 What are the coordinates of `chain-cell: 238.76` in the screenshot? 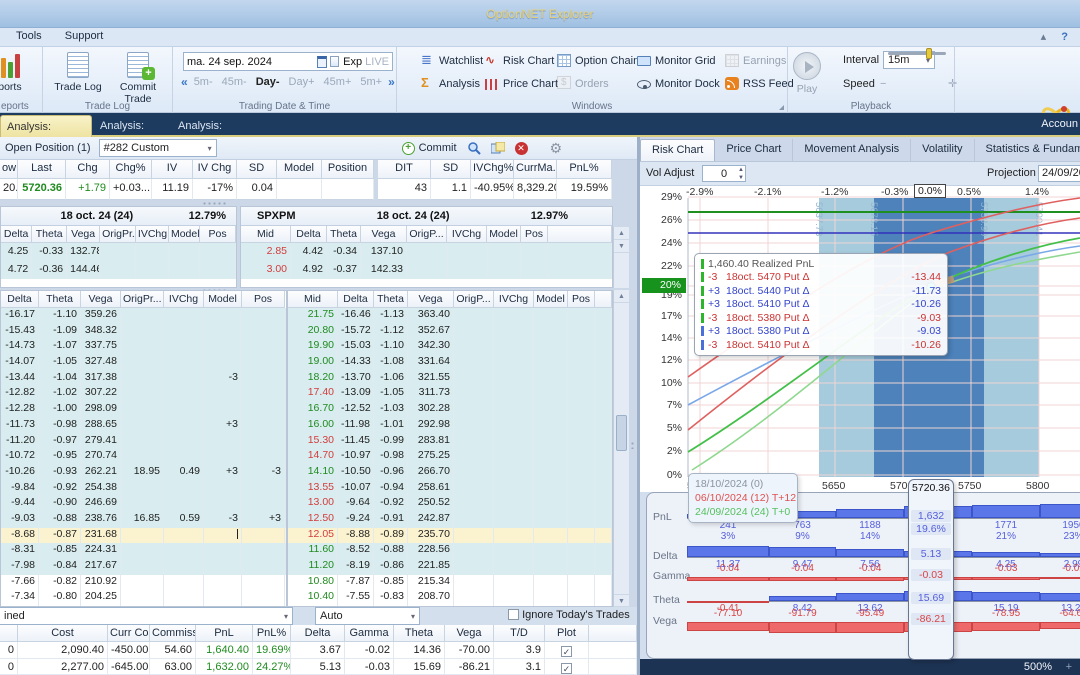 It's located at (101, 519).